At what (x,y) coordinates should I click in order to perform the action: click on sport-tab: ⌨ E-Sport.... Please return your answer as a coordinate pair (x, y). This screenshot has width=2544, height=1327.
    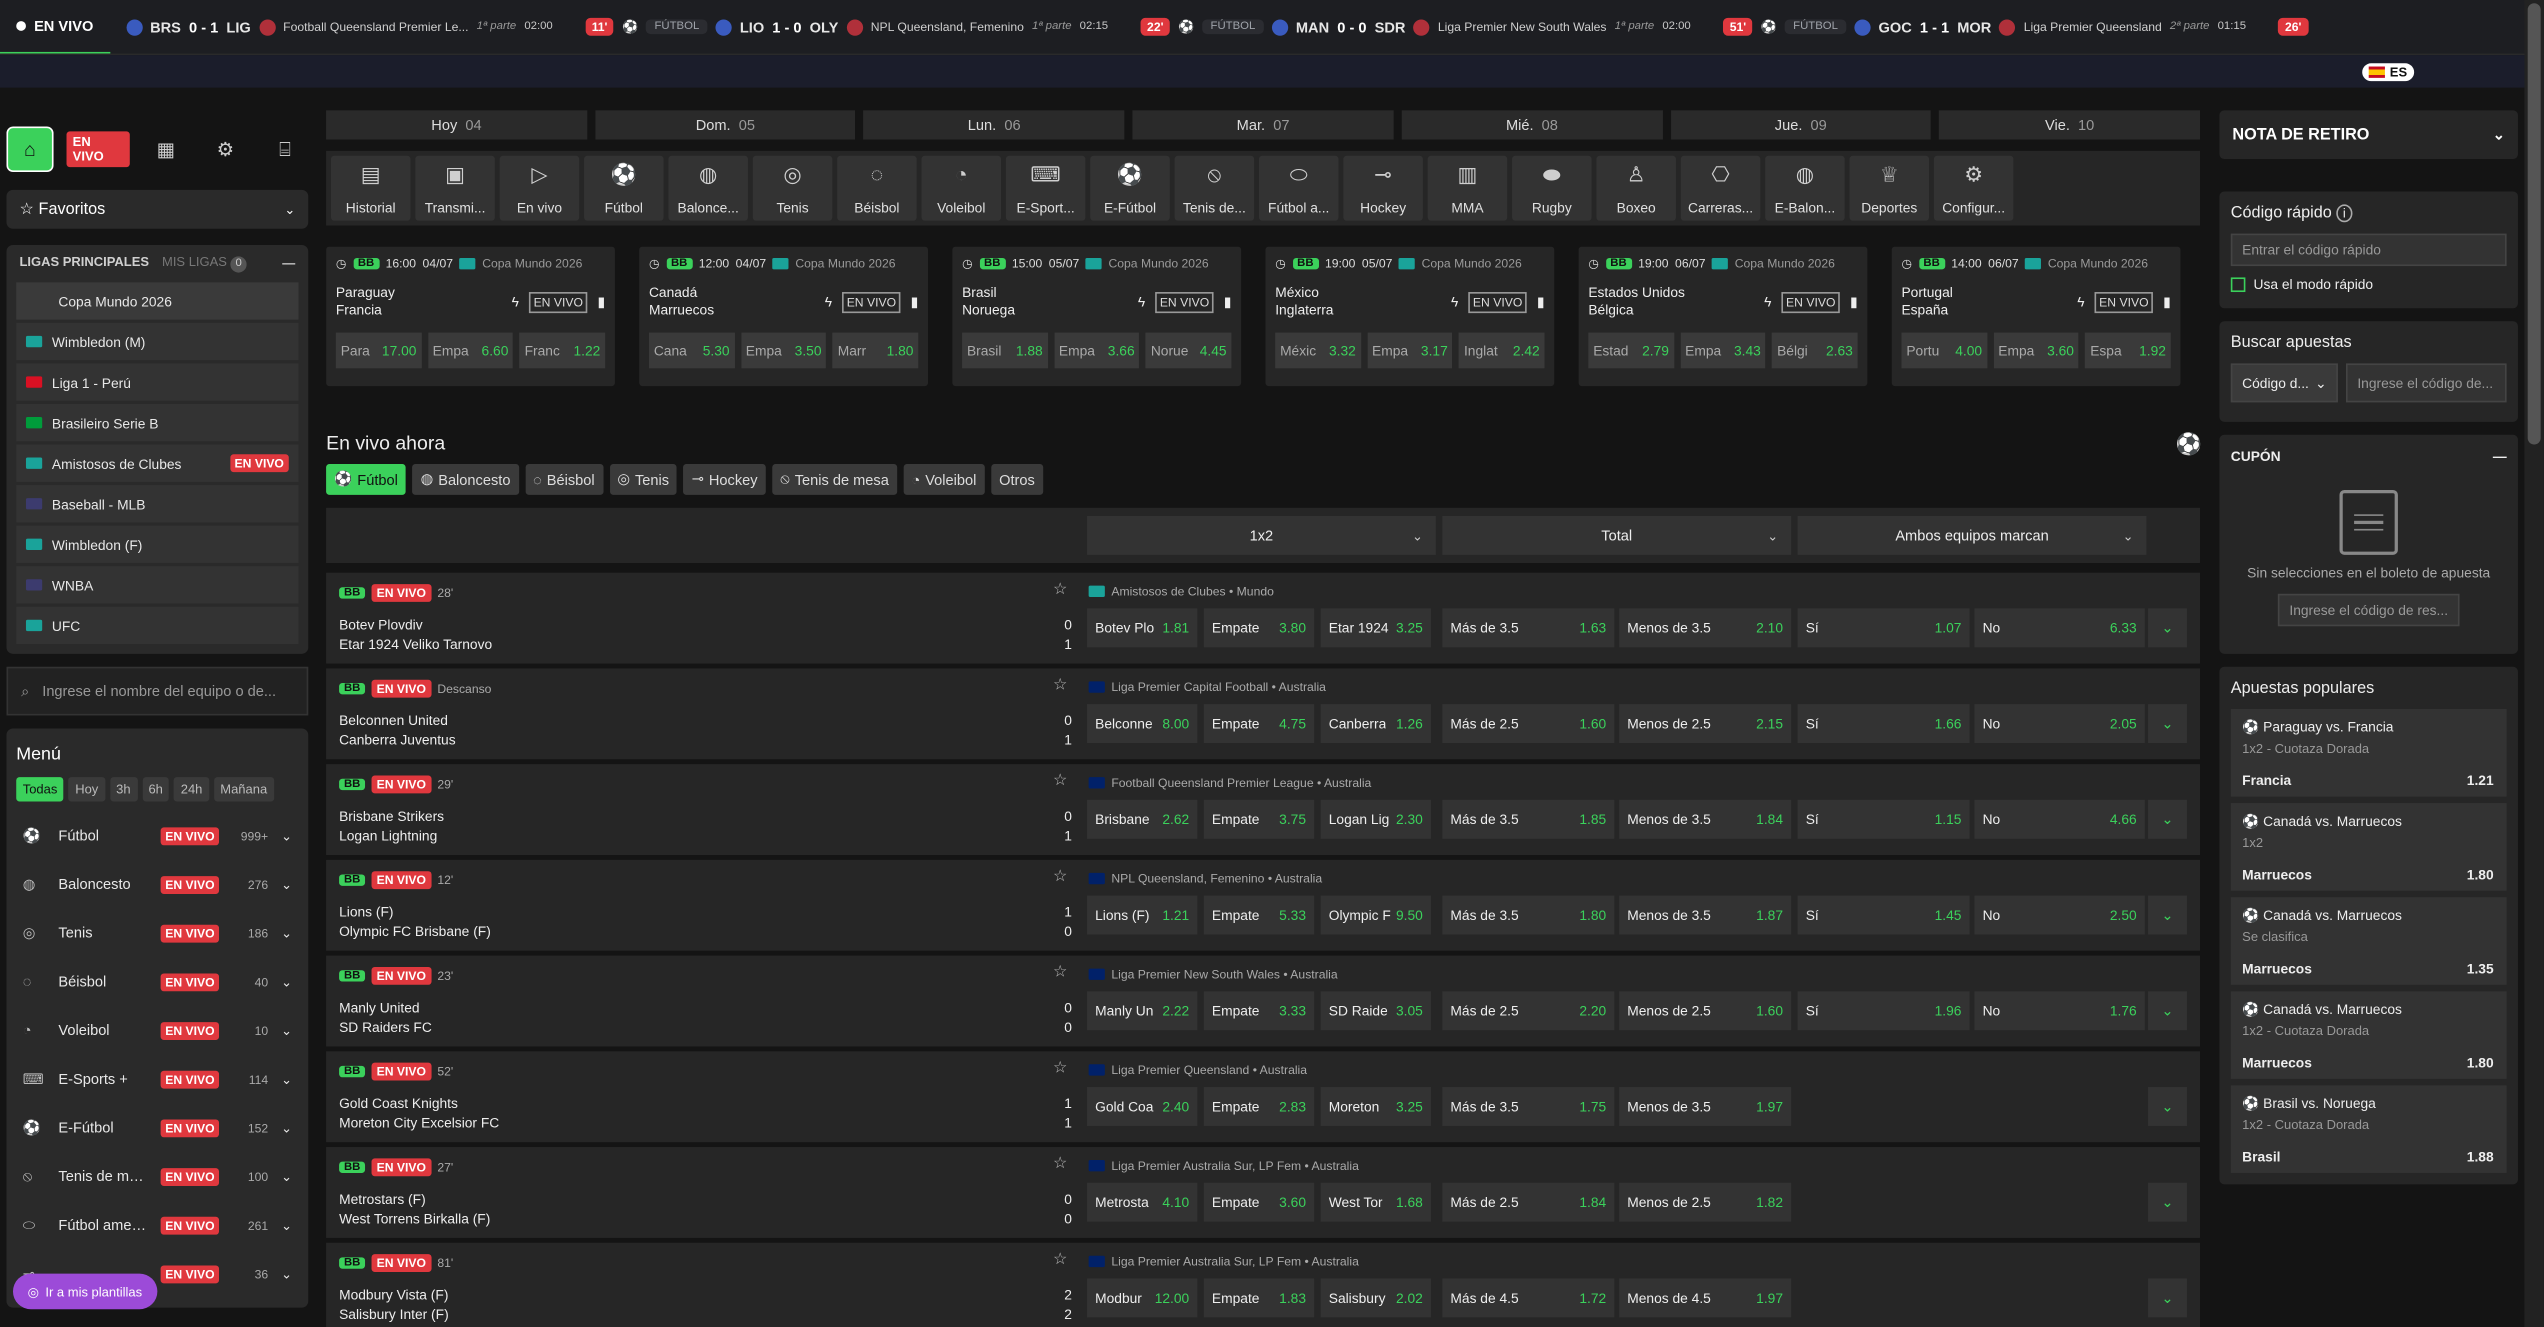
    Looking at the image, I should click on (1045, 188).